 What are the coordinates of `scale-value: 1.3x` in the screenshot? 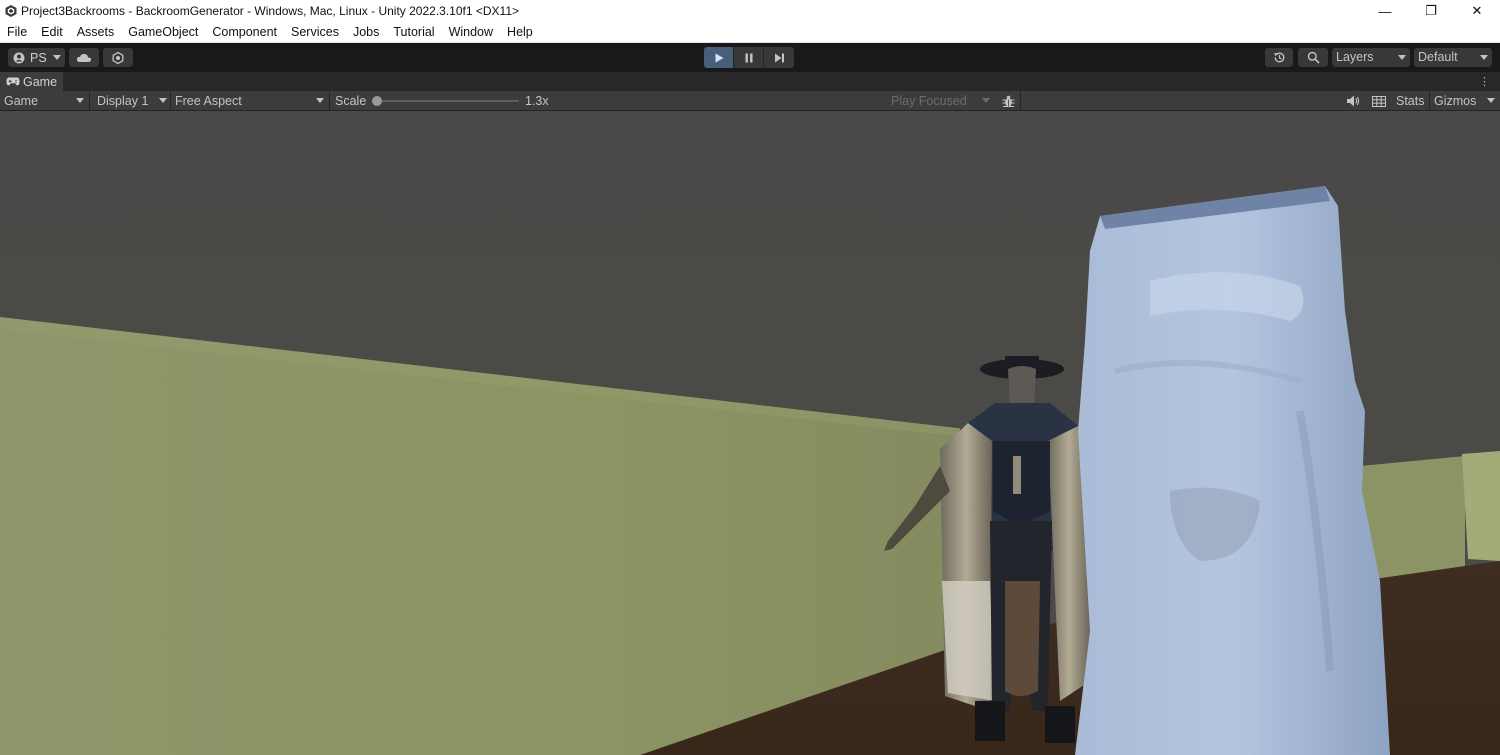 It's located at (537, 101).